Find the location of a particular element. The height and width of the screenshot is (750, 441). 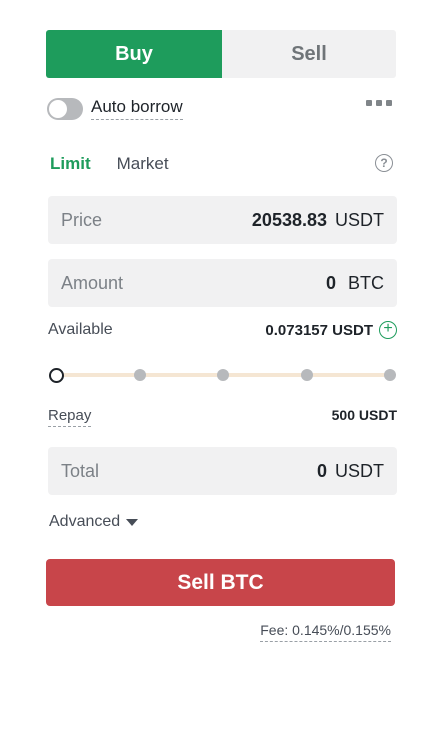

repay-label-text: Repay is located at coordinates (70, 416).